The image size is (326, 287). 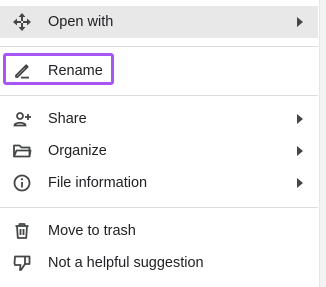 What do you see at coordinates (322, 143) in the screenshot?
I see `background-page-edge` at bounding box center [322, 143].